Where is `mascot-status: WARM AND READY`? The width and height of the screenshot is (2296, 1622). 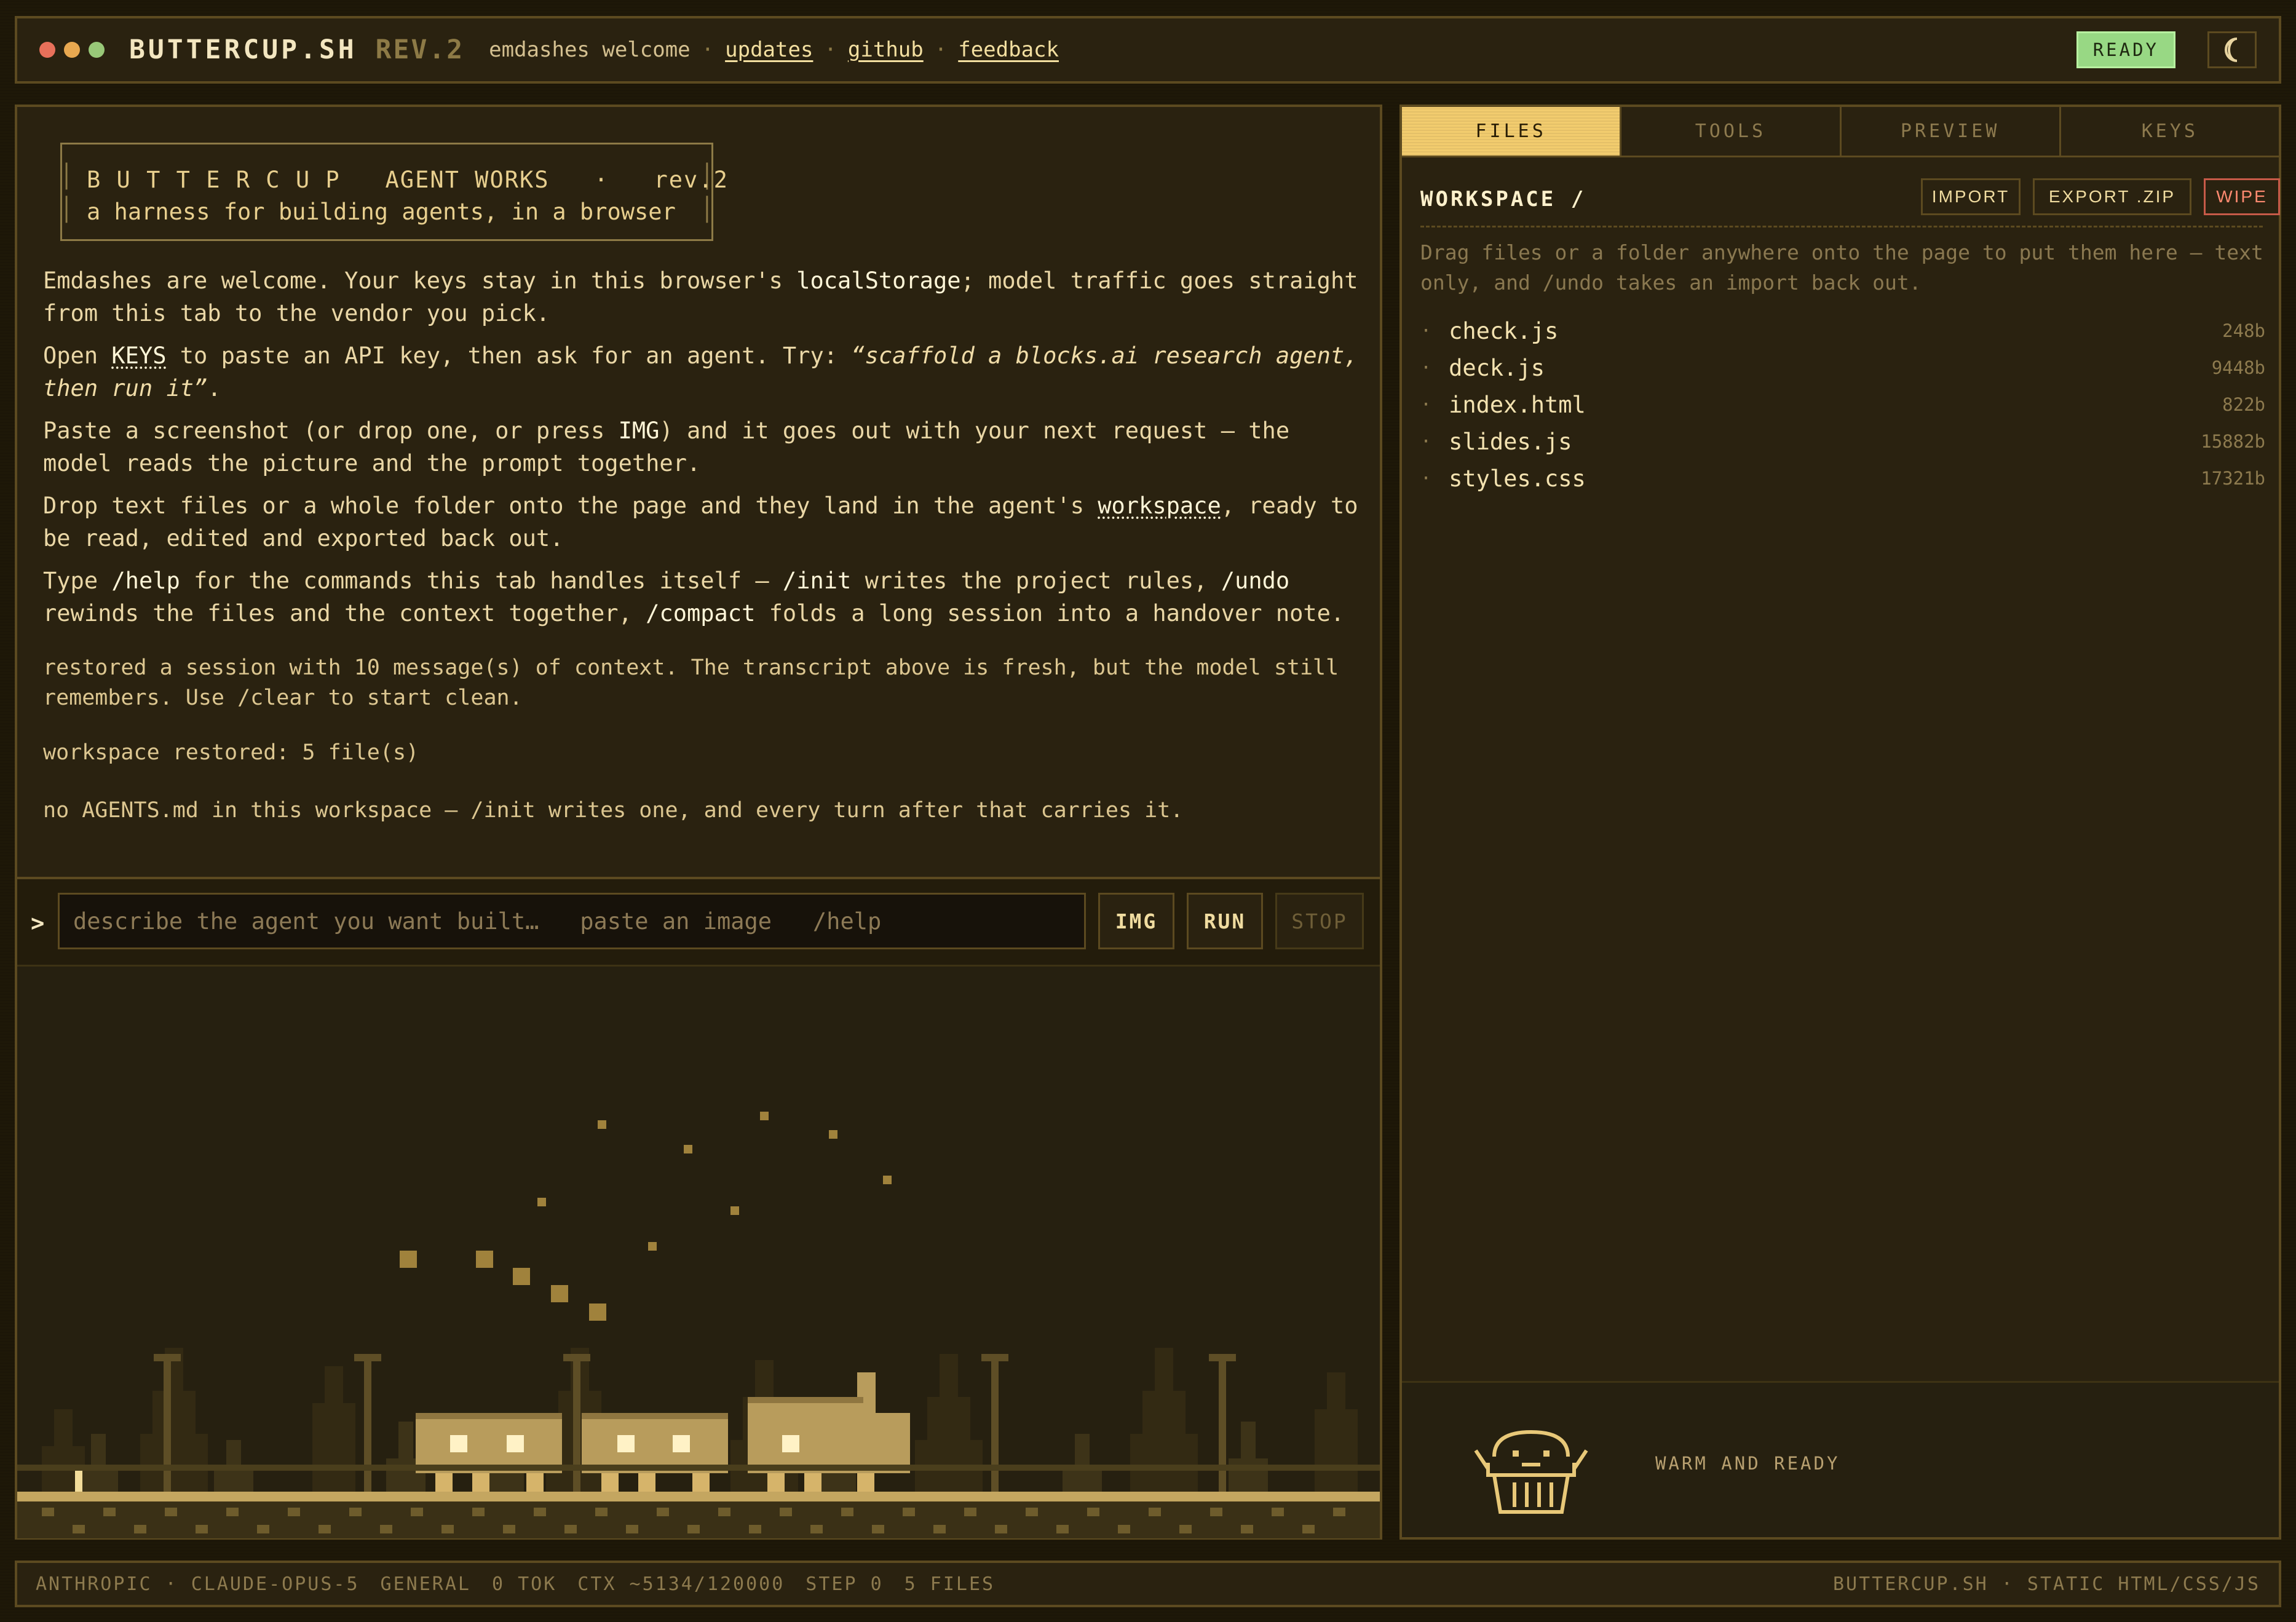 mascot-status: WARM AND READY is located at coordinates (1747, 1463).